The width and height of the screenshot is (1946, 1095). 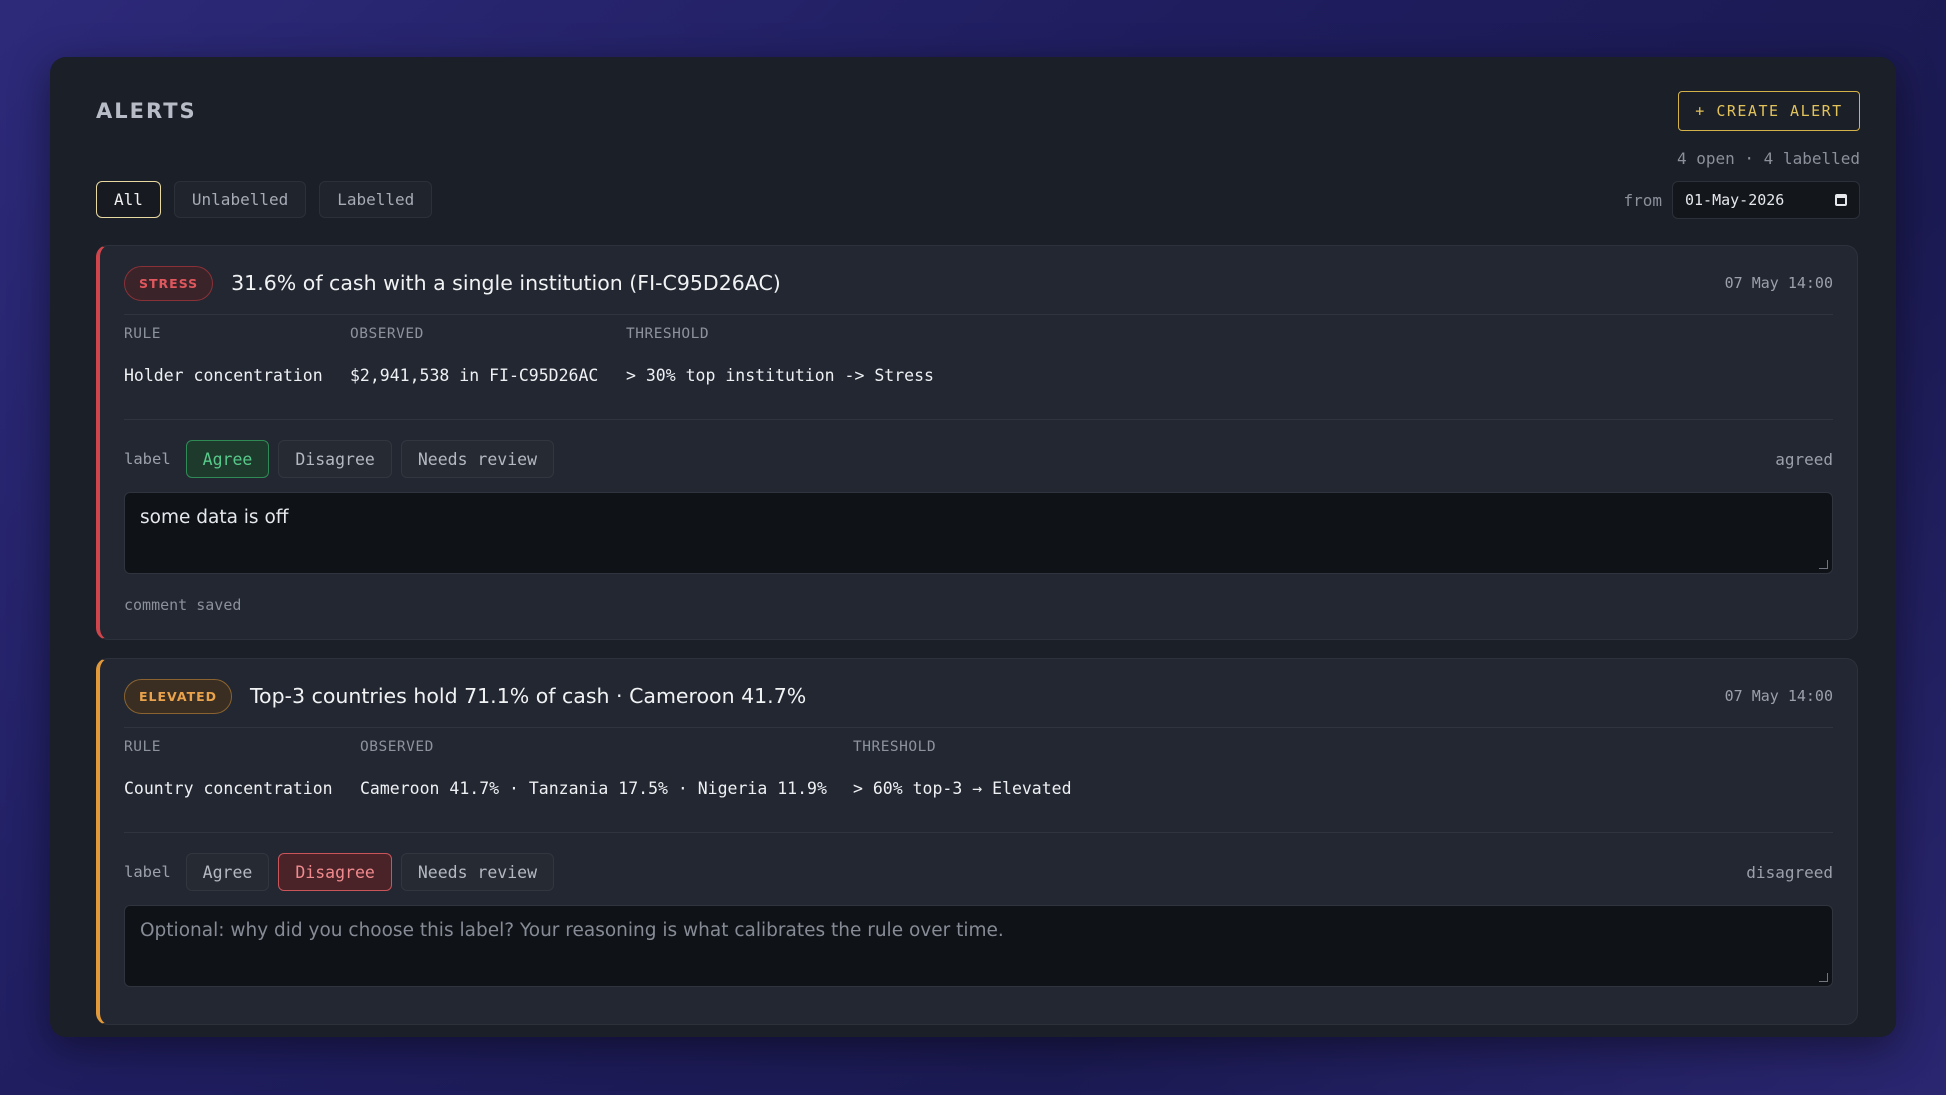 What do you see at coordinates (146, 111) in the screenshot?
I see `page-title: ALERTS` at bounding box center [146, 111].